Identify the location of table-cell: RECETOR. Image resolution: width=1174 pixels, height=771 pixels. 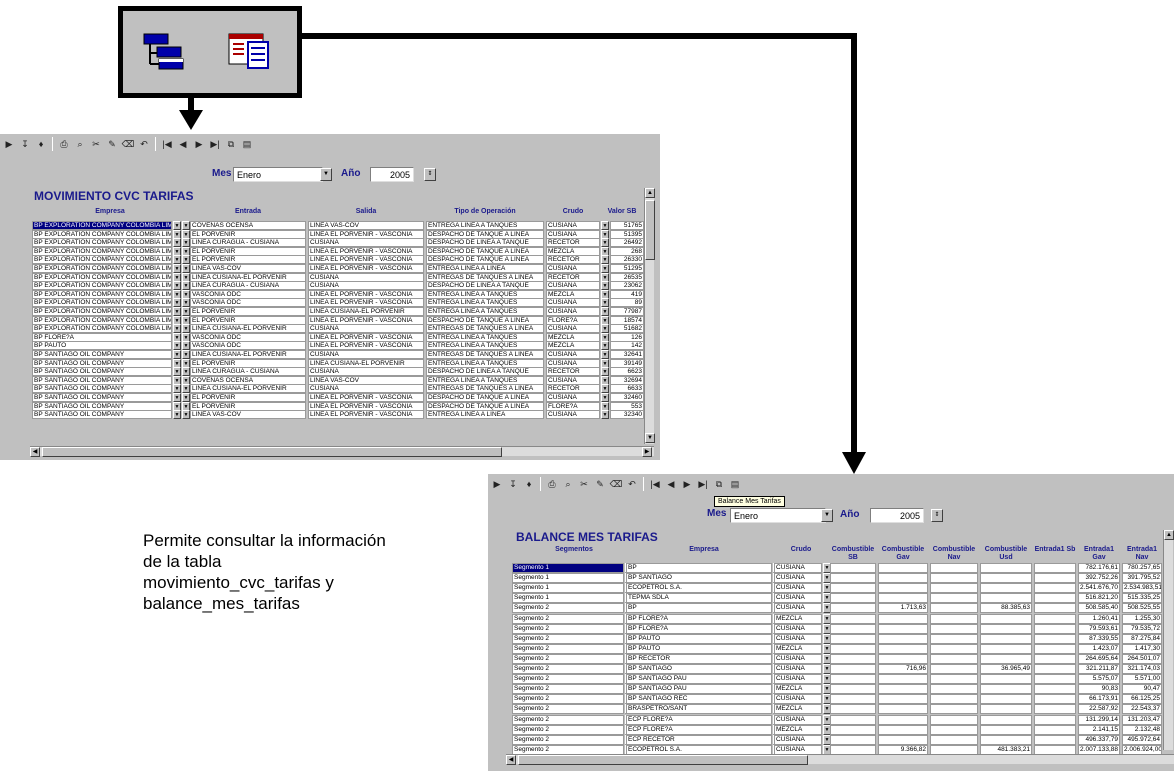
(573, 259).